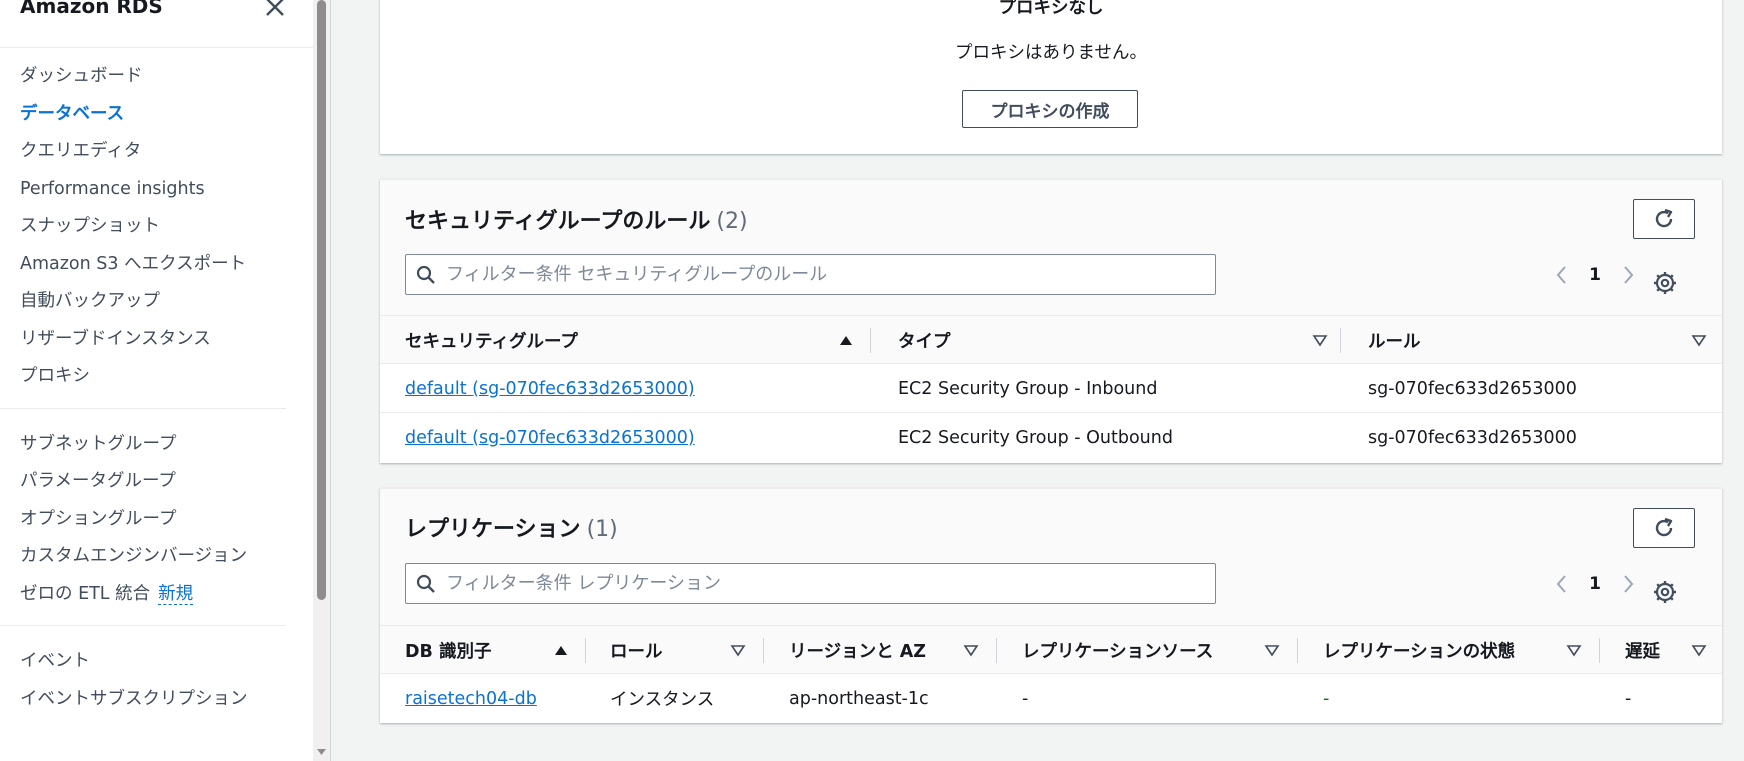 The width and height of the screenshot is (1744, 761). I want to click on replication-pagination: 1, so click(1595, 584).